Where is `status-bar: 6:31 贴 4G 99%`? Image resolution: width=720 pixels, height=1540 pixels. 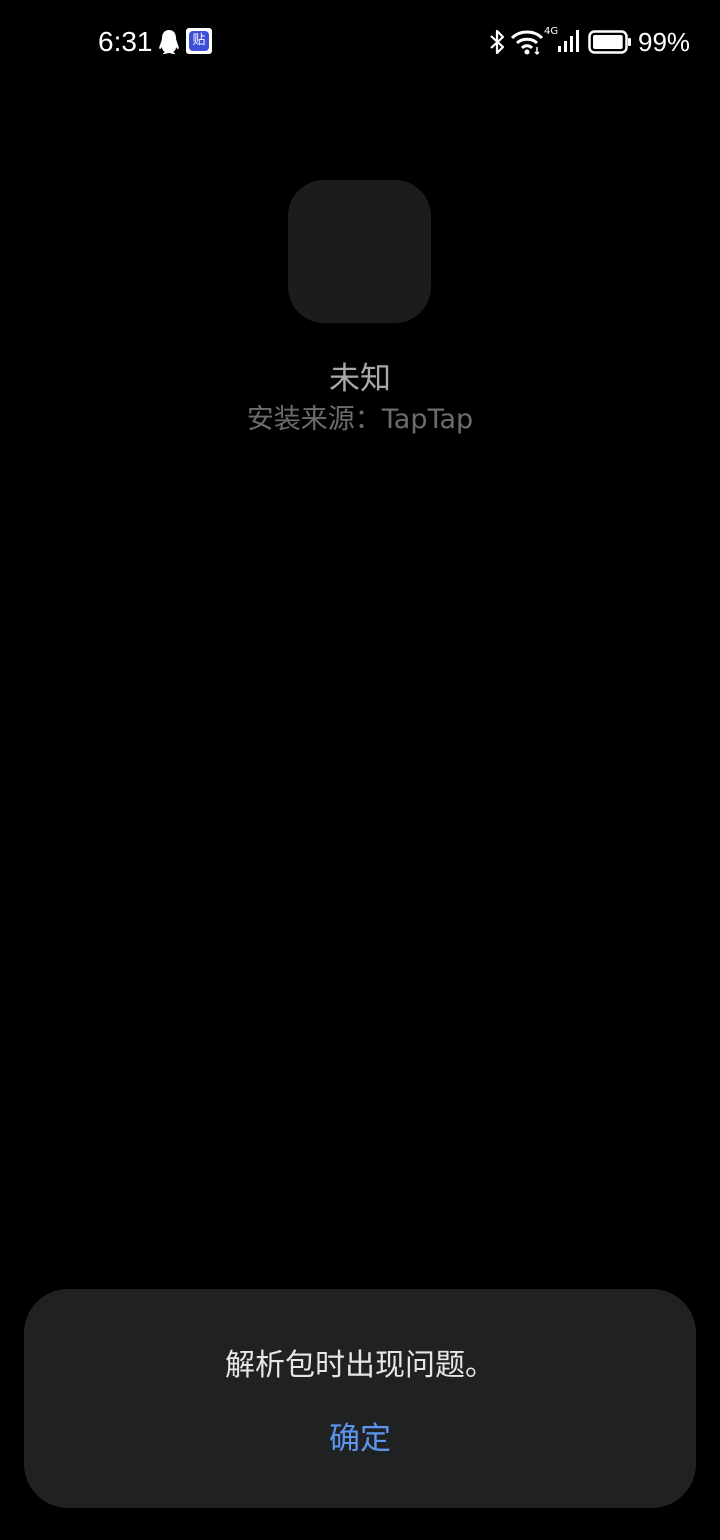
status-bar: 6:31 贴 4G 99% is located at coordinates (360, 42).